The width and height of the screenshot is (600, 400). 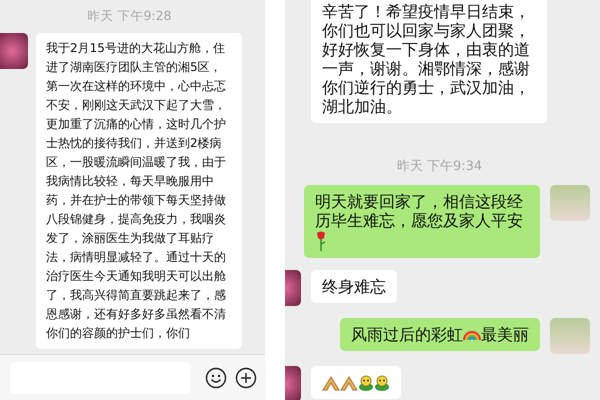 What do you see at coordinates (505, 334) in the screenshot?
I see `message-text: 最美丽` at bounding box center [505, 334].